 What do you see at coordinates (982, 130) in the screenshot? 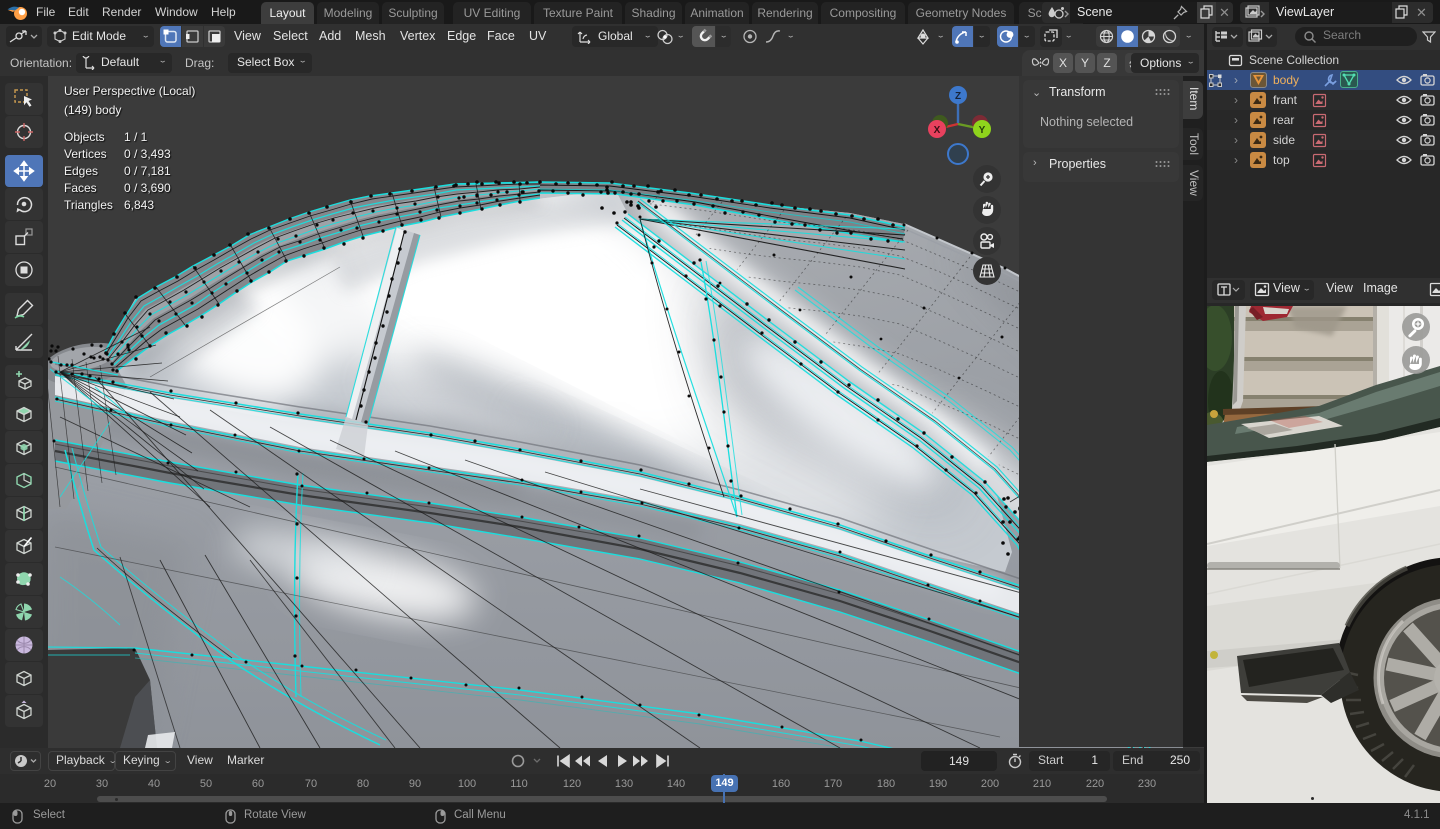
I see `svg-text: Y` at bounding box center [982, 130].